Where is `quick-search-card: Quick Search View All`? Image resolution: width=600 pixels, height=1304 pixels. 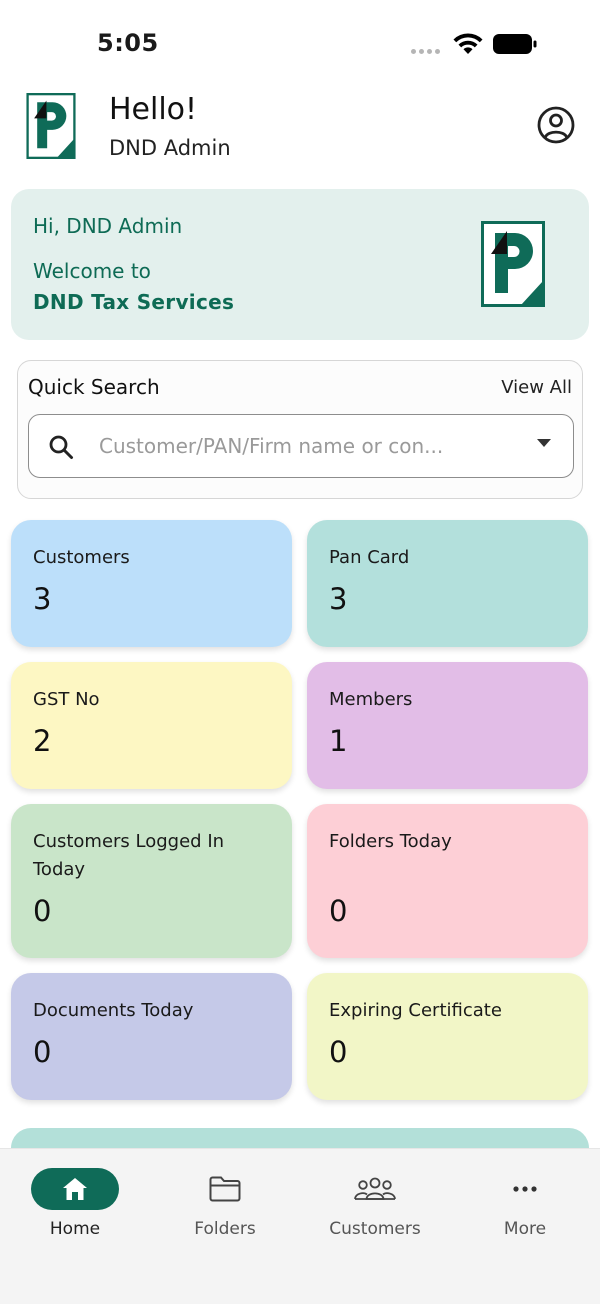 quick-search-card: Quick Search View All is located at coordinates (300, 429).